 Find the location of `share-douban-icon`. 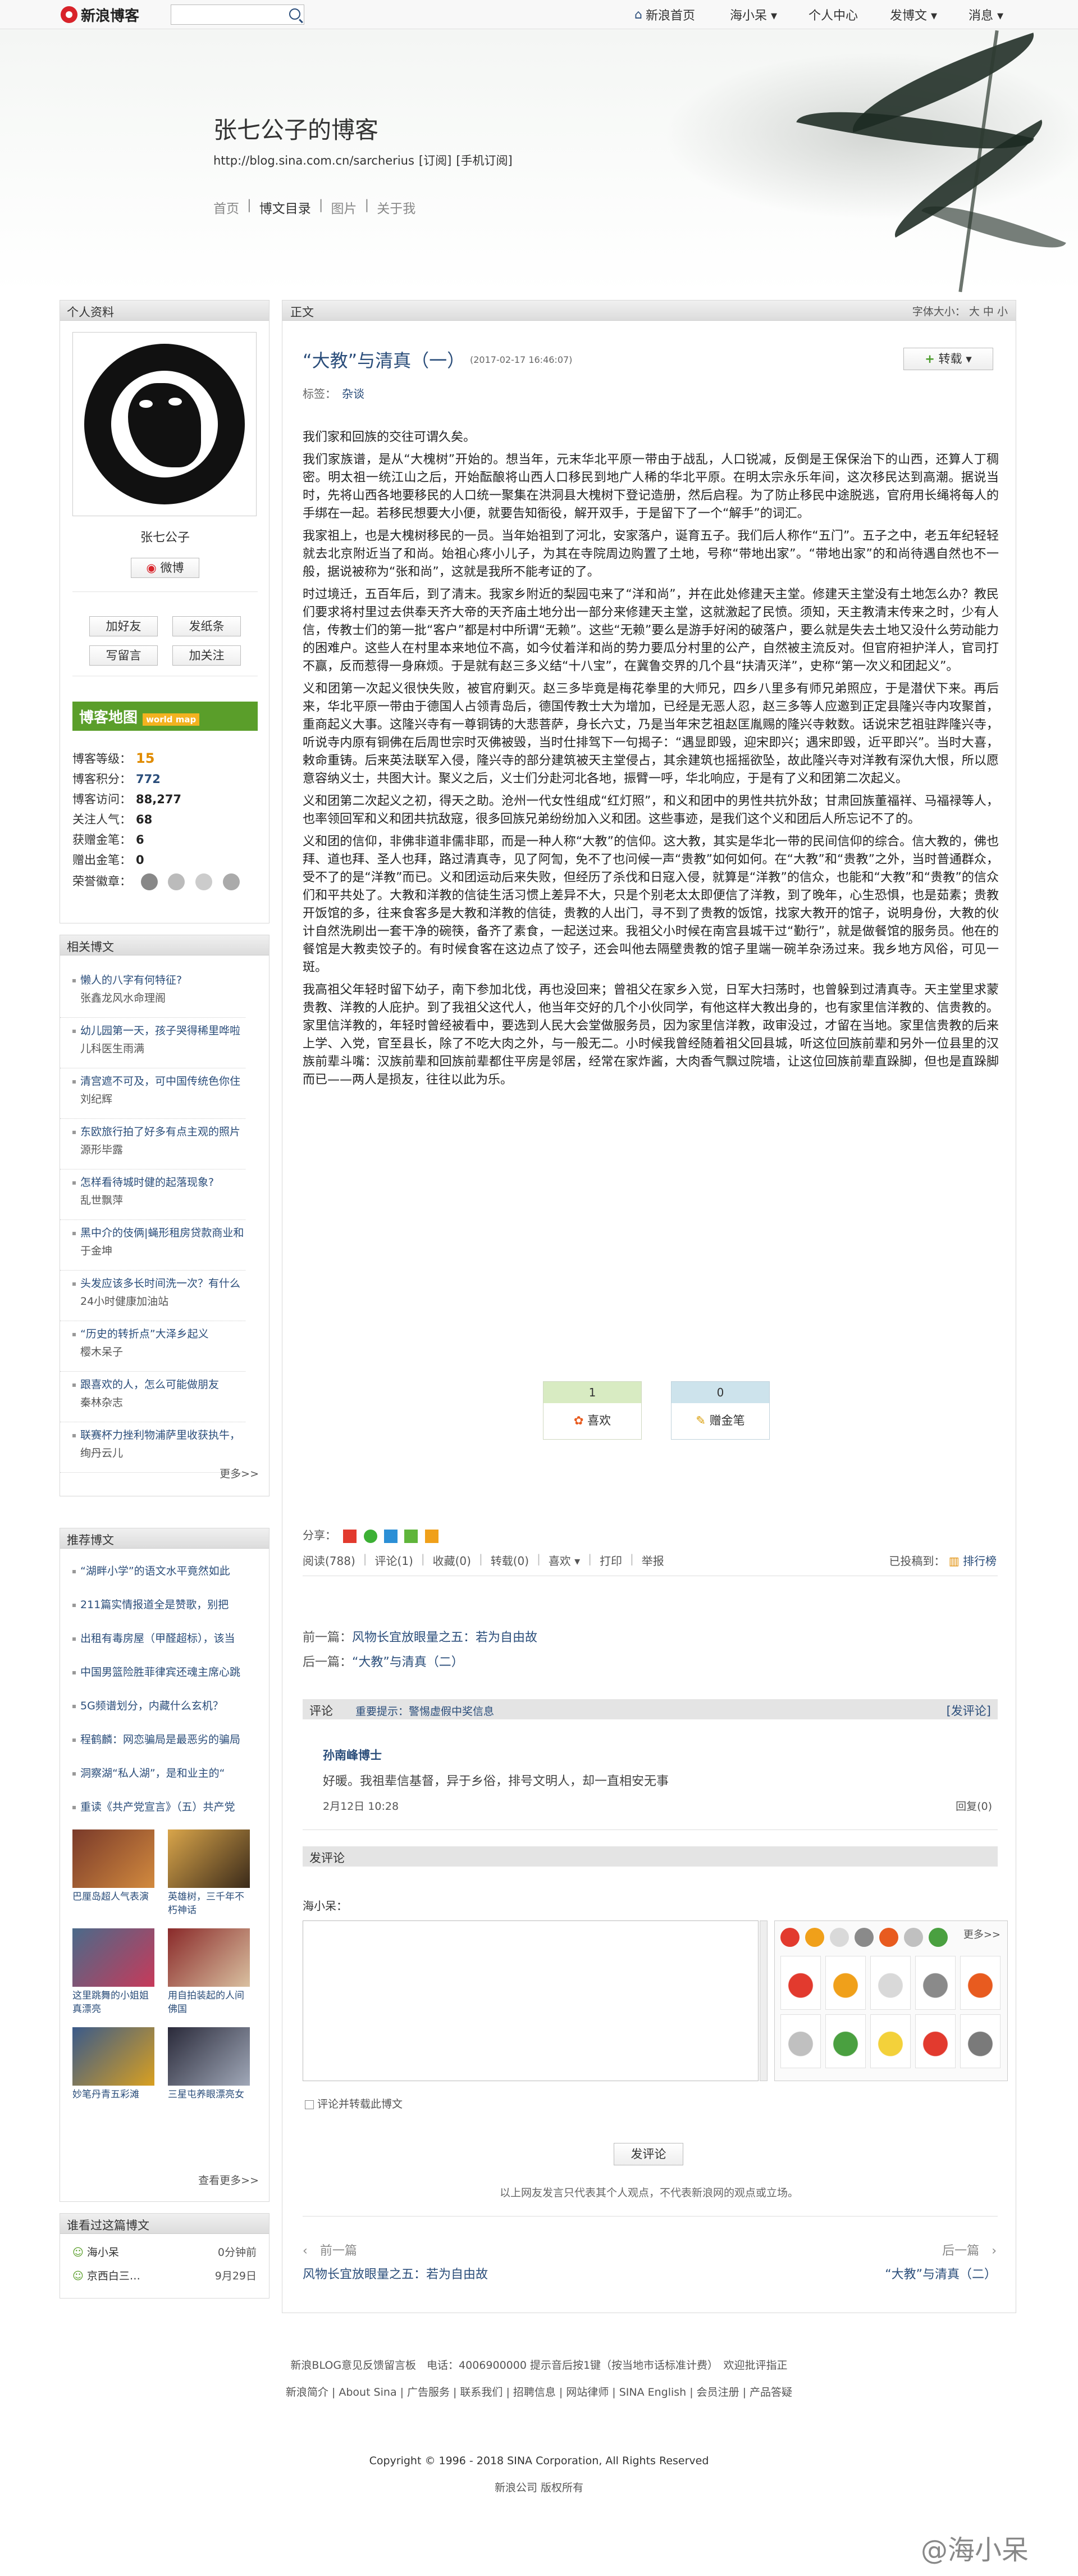

share-douban-icon is located at coordinates (411, 1536).